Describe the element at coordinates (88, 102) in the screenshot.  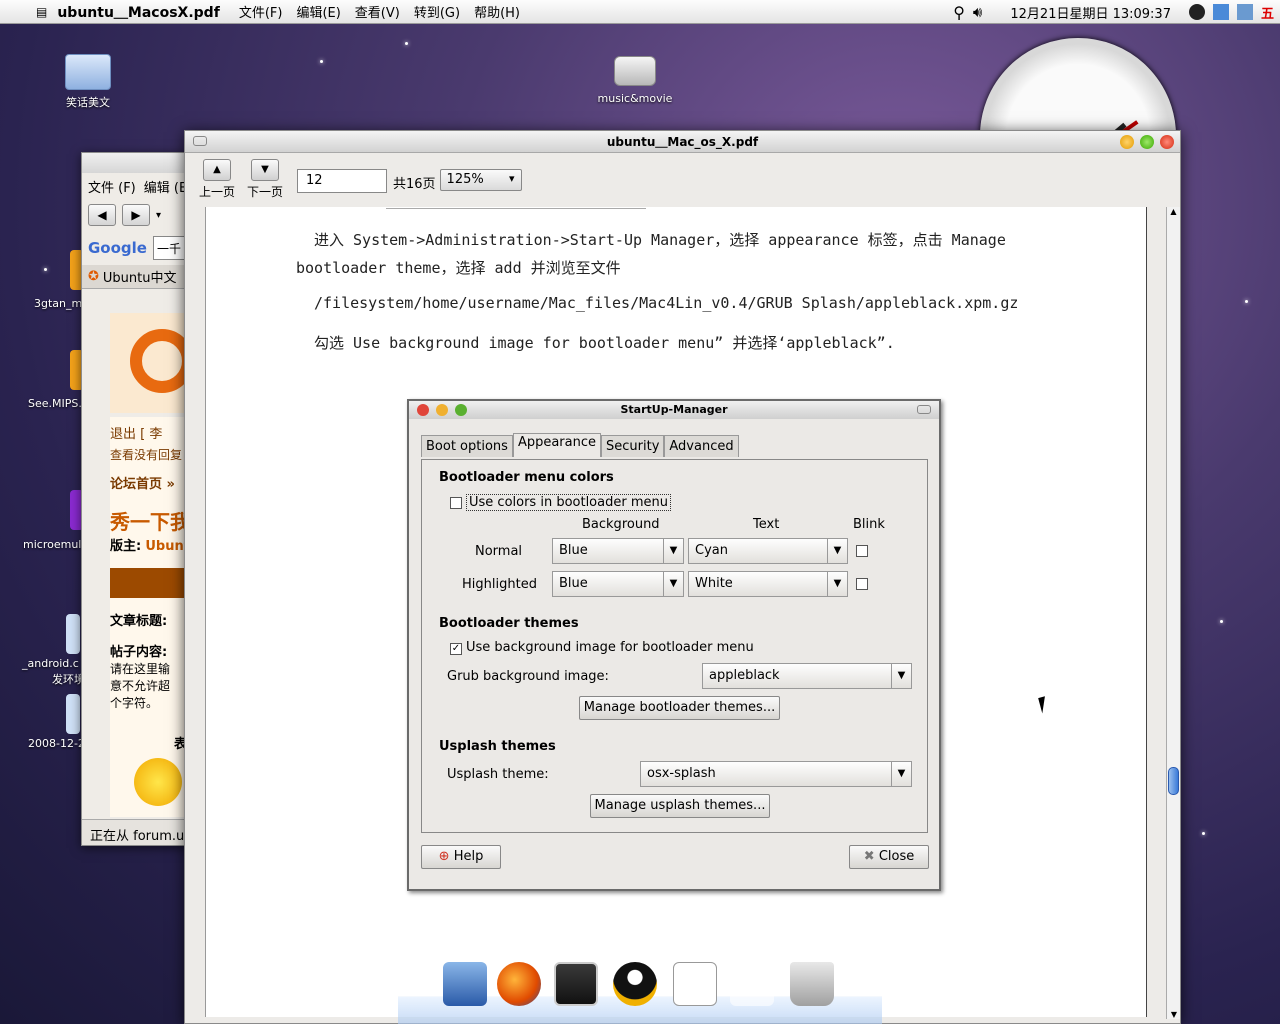
I see `desktop-icon-label: 笑话美文` at that location.